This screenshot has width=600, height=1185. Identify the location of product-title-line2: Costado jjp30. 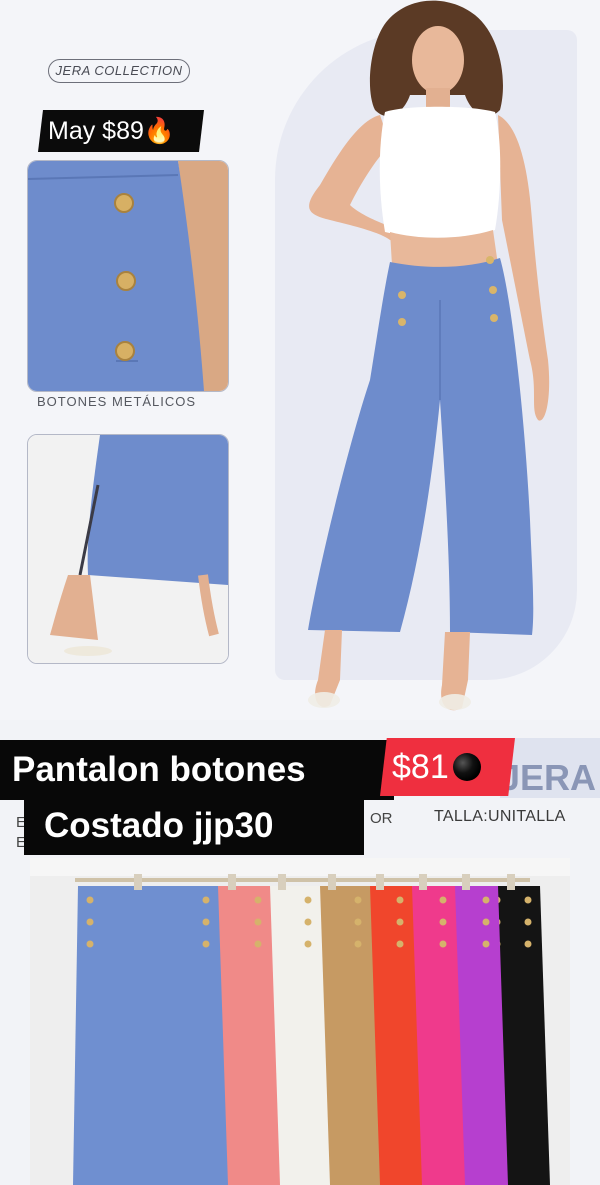
(194, 826).